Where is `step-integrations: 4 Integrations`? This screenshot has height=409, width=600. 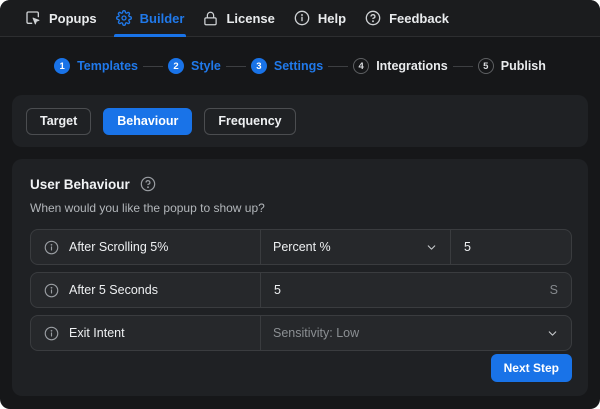
step-integrations: 4 Integrations is located at coordinates (400, 66).